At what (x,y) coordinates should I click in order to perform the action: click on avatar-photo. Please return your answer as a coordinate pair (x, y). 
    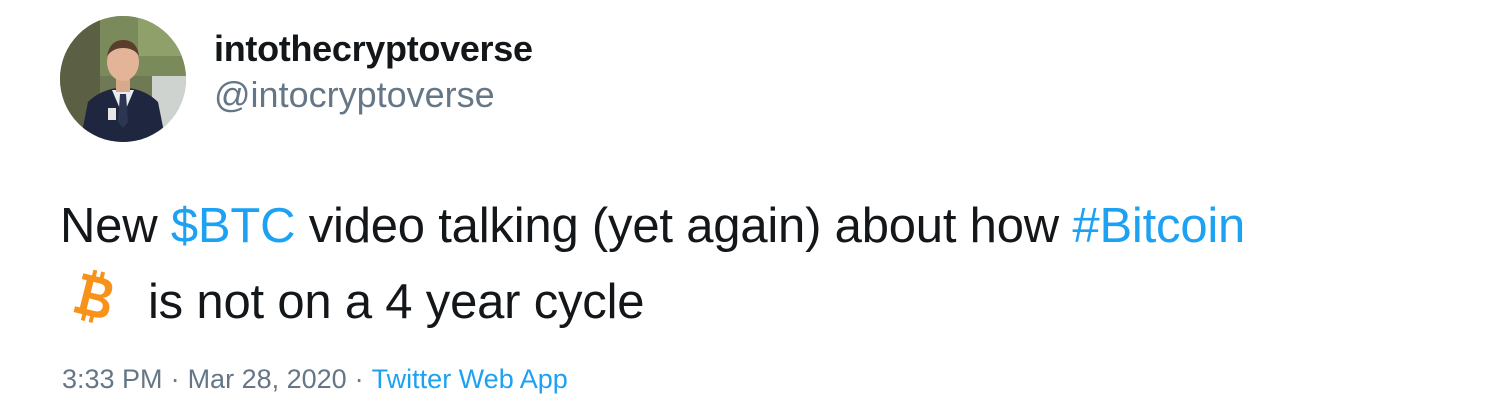
    Looking at the image, I should click on (123, 79).